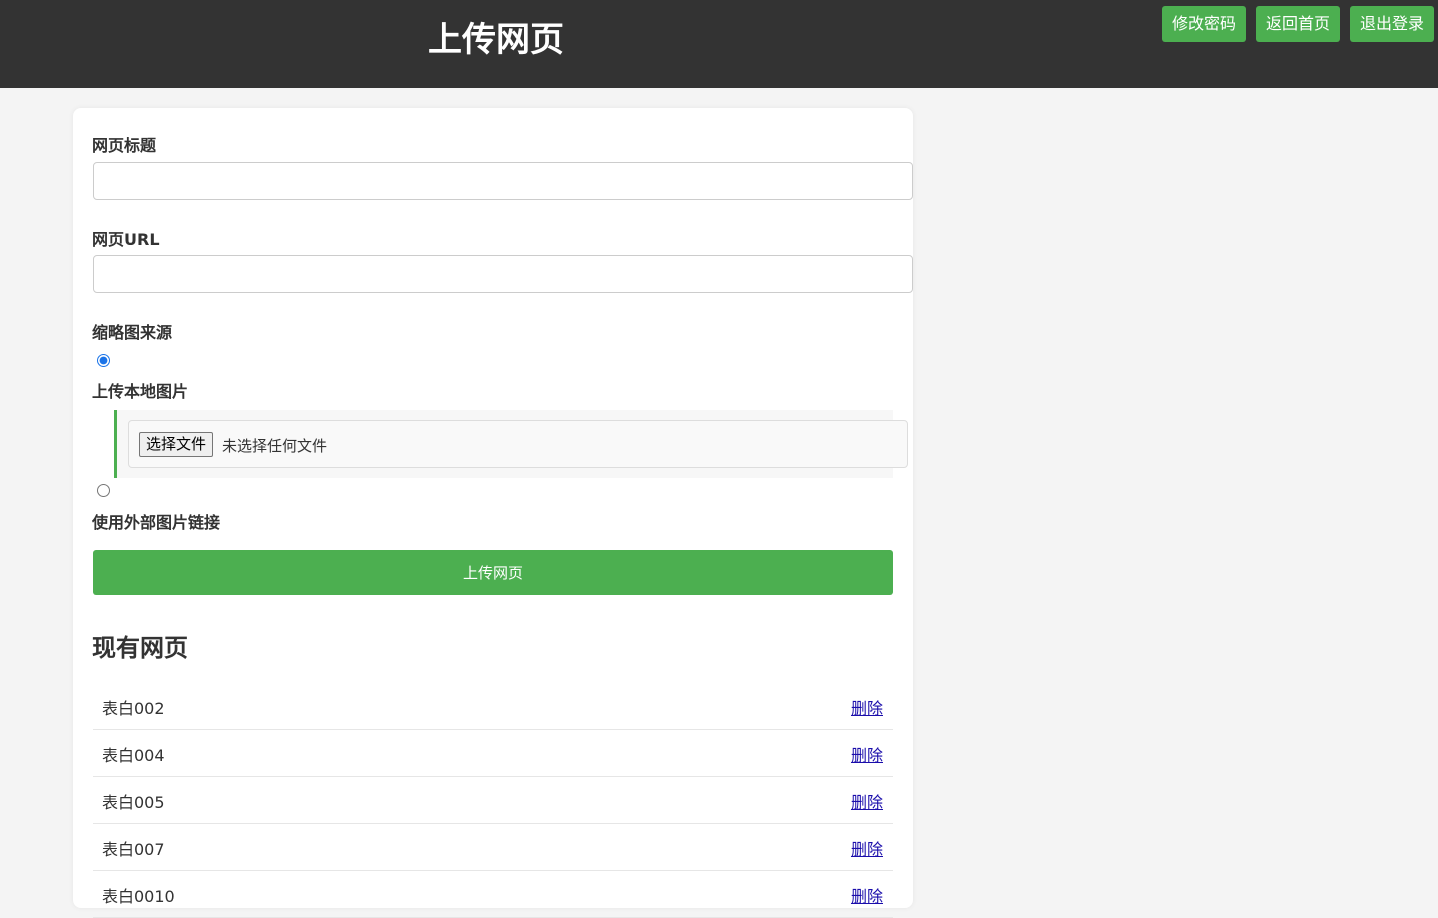 This screenshot has width=1438, height=918. What do you see at coordinates (503, 274) in the screenshot?
I see `url-input` at bounding box center [503, 274].